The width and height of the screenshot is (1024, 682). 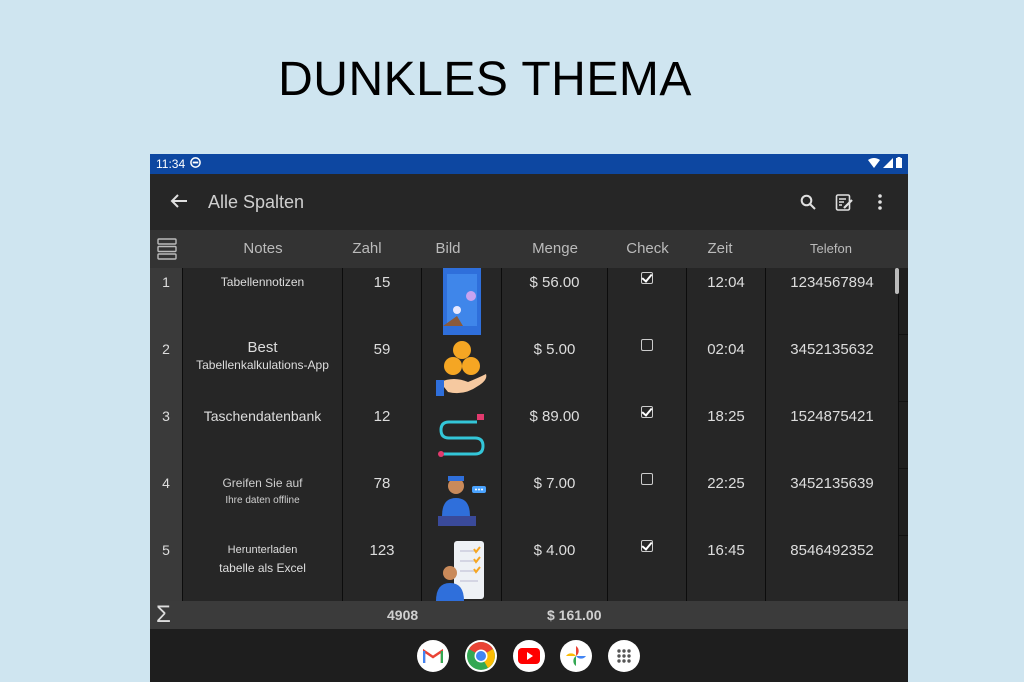 I want to click on menge-cell: $ 4.00, so click(x=555, y=568).